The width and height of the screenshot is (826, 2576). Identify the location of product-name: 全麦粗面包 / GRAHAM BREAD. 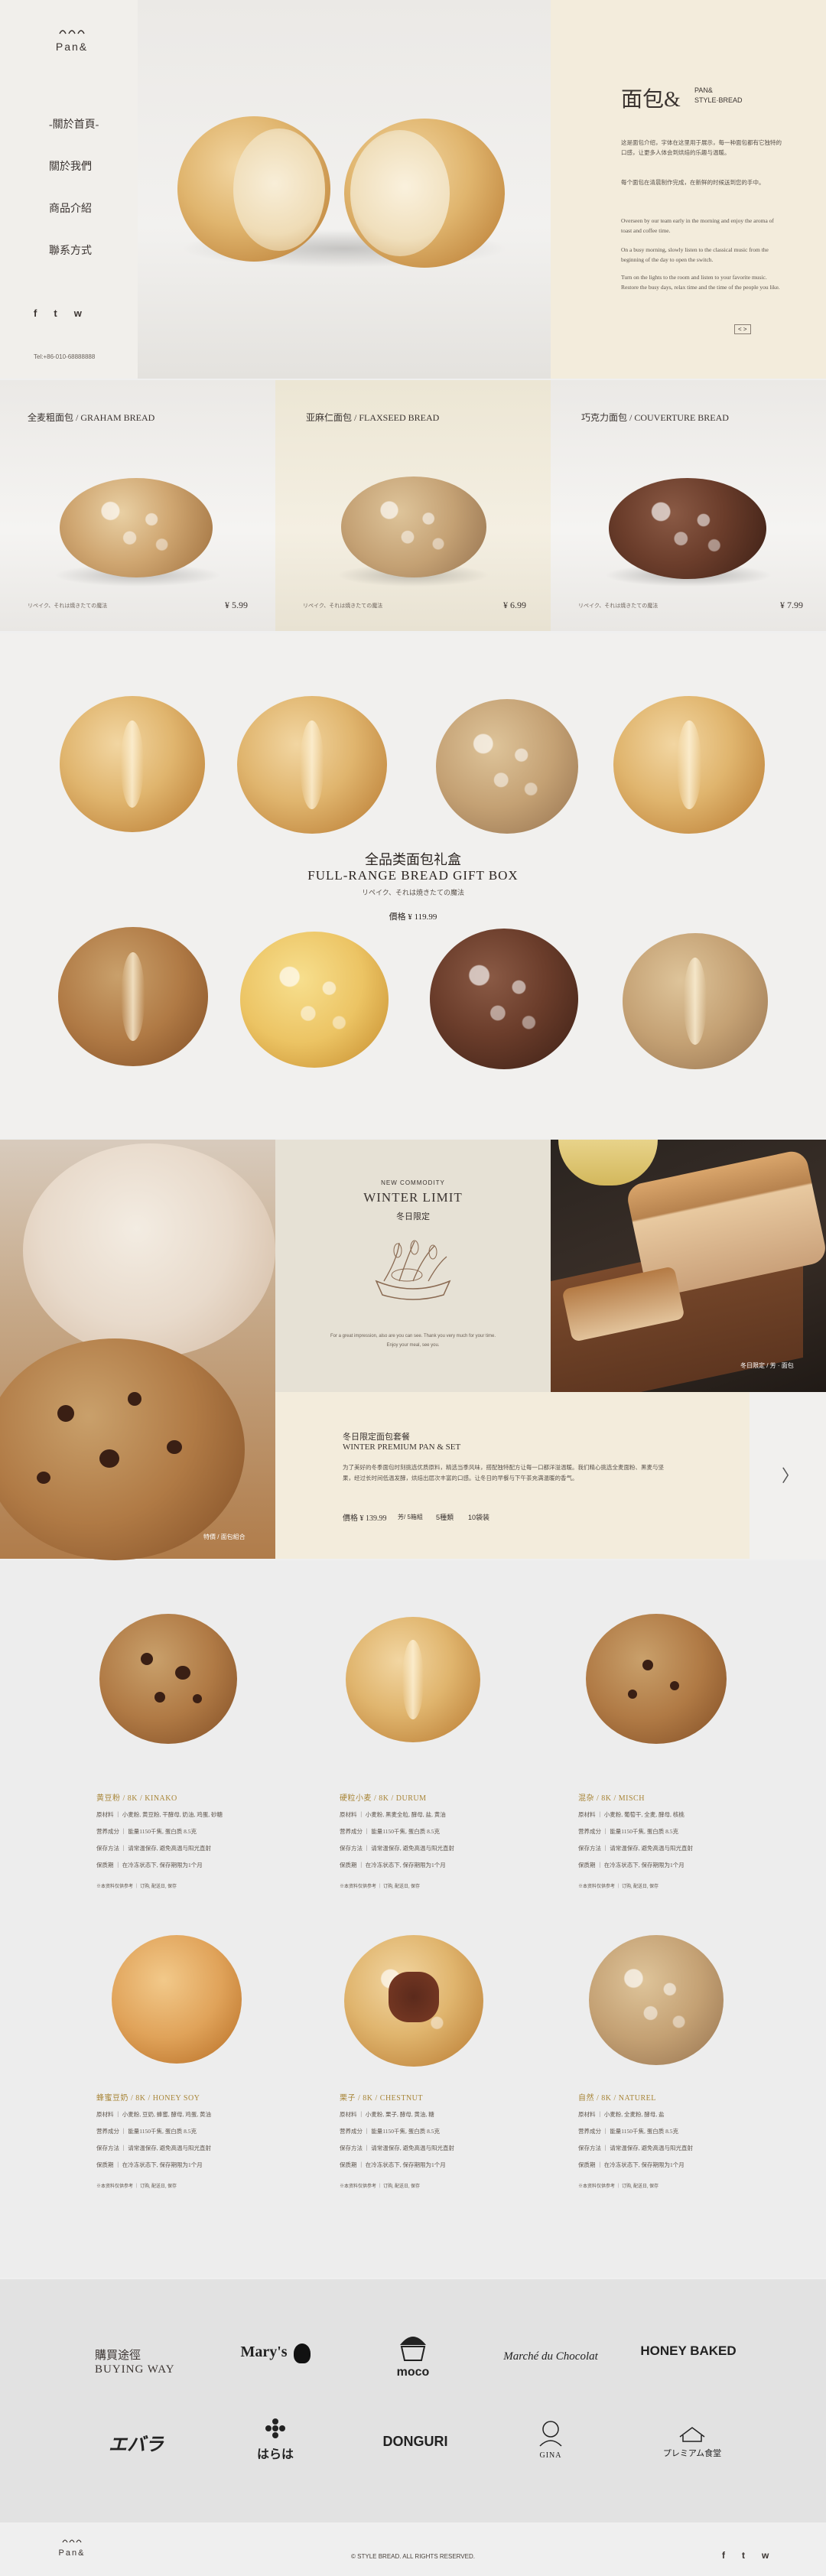
(92, 417).